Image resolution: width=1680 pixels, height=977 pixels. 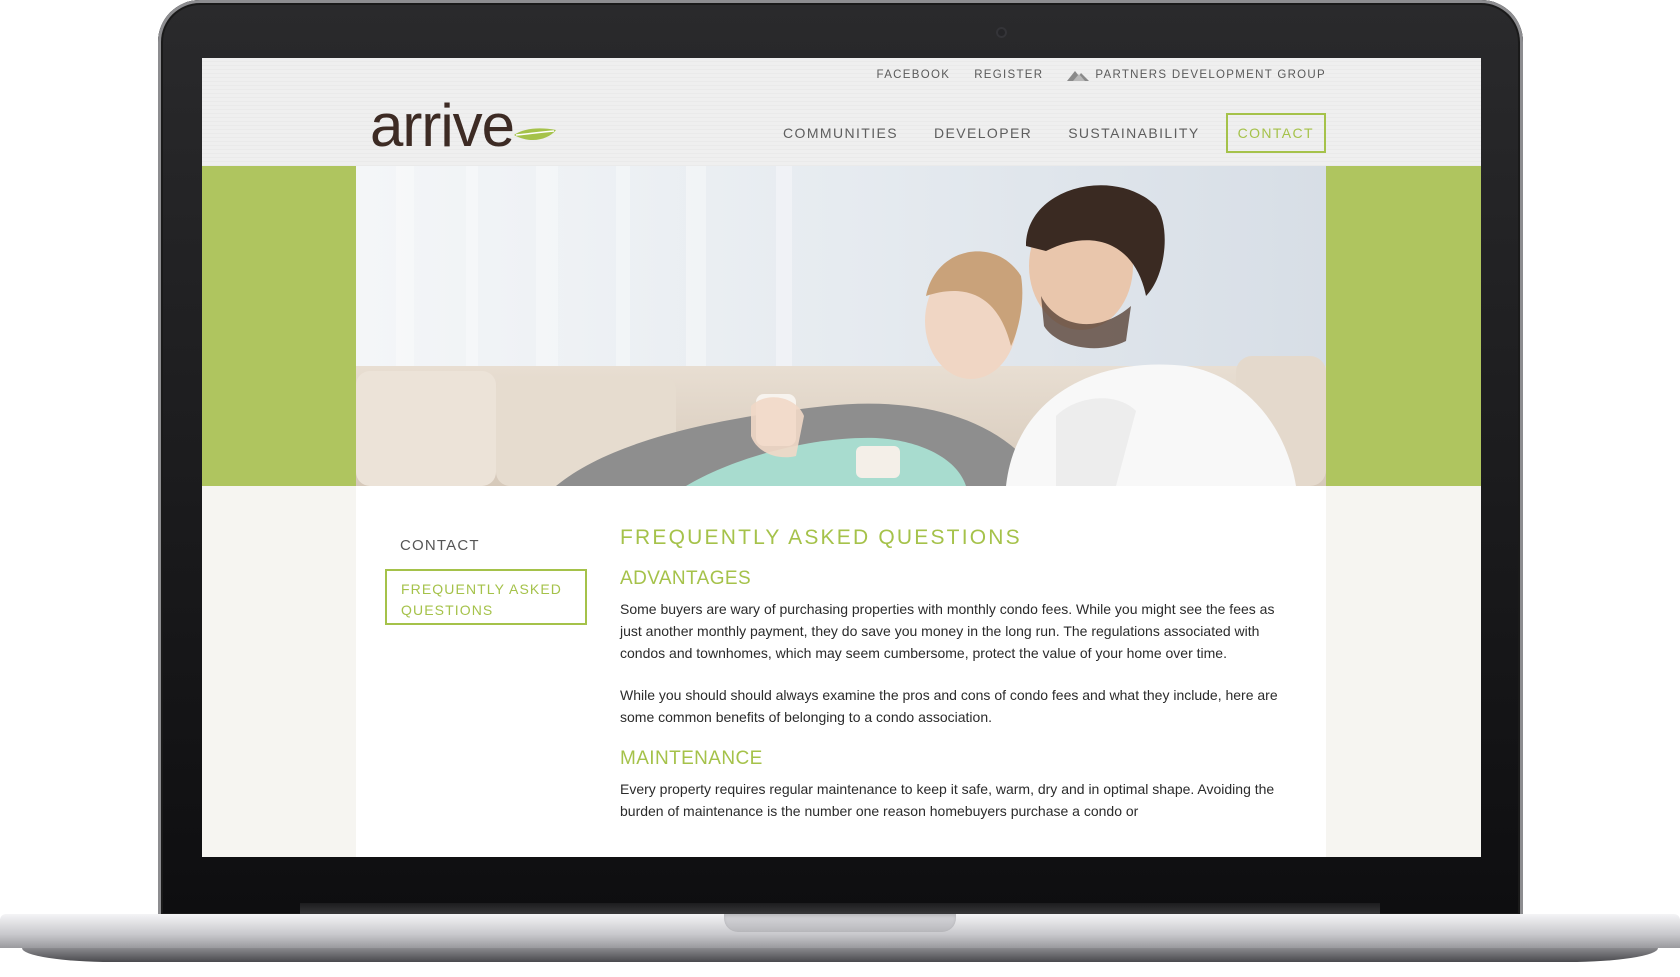 I want to click on arrive-logo: arrive, so click(x=442, y=126).